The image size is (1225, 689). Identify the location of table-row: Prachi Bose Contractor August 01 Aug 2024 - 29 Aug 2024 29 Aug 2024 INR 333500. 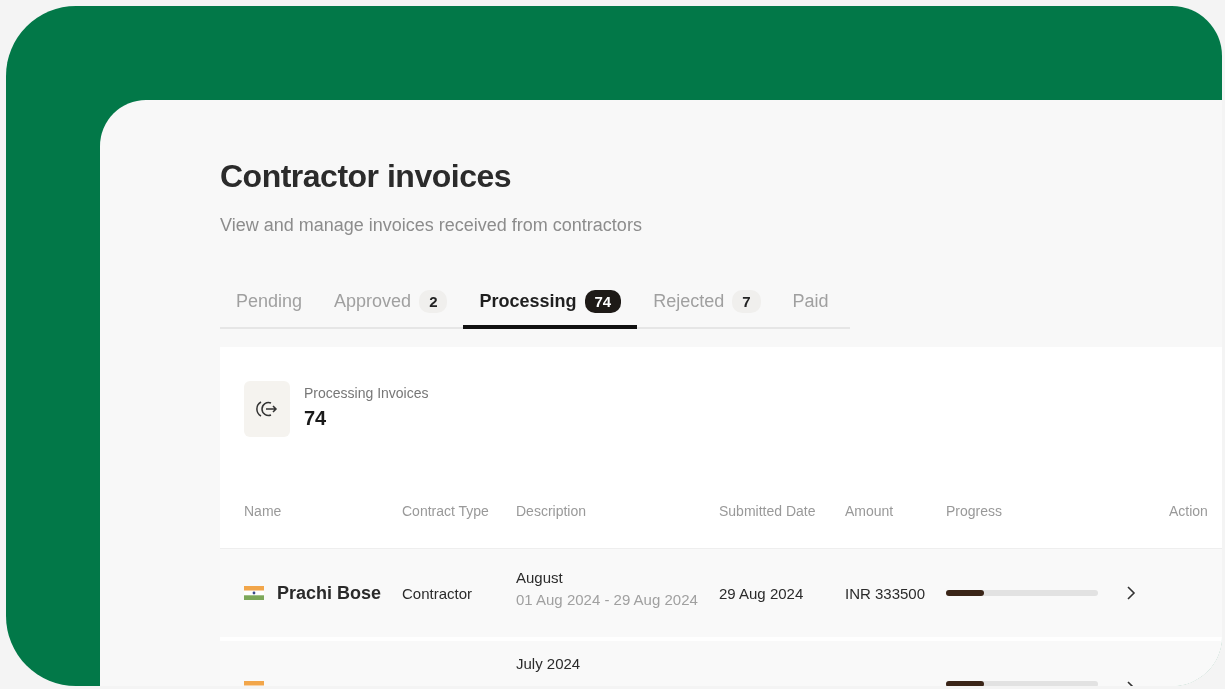
(721, 593).